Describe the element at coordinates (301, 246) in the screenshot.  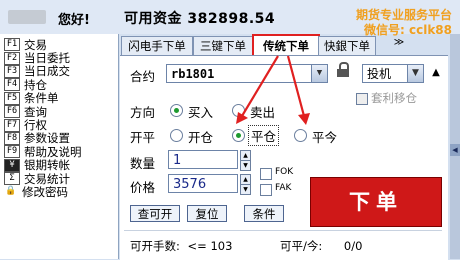
I see `close-qty-label: 可平/今:` at that location.